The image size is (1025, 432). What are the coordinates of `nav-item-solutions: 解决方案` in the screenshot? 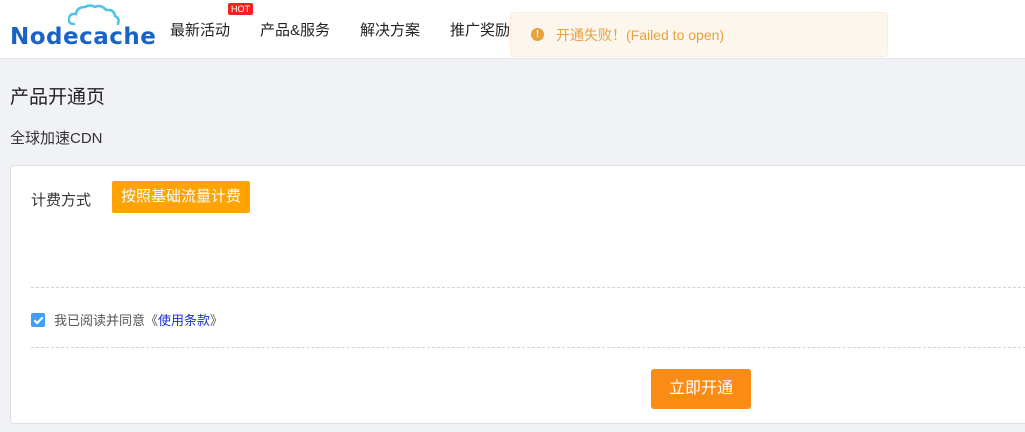 It's located at (390, 29).